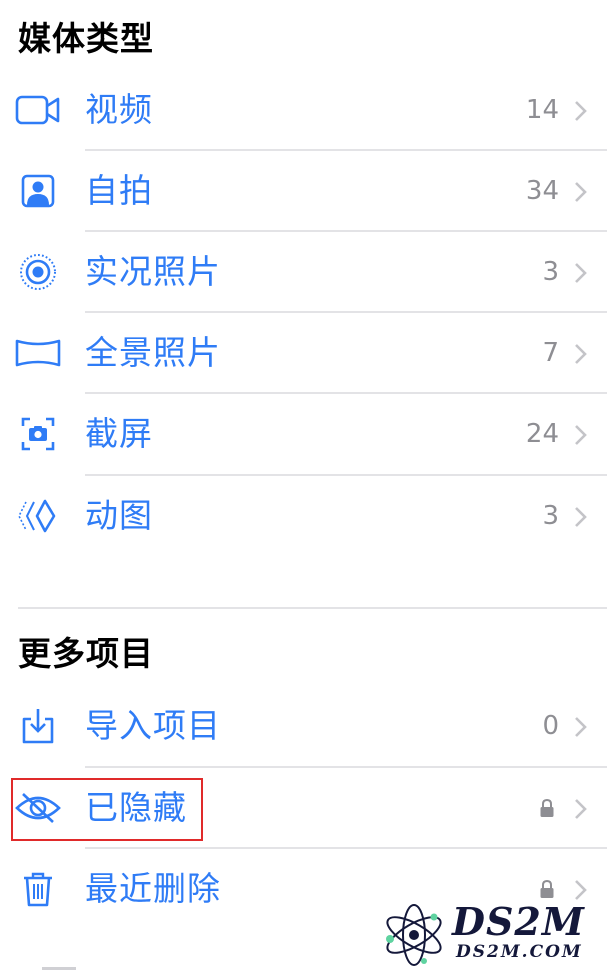  Describe the element at coordinates (119, 190) in the screenshot. I see `list-item-label: 自拍` at that location.